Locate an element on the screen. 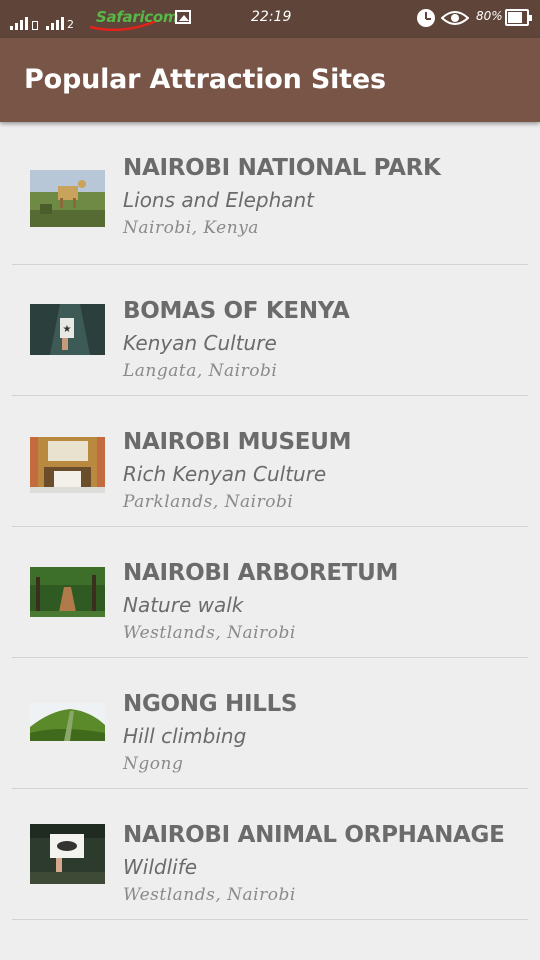 The height and width of the screenshot is (960, 540). attraction-thumbnail-bomas: ★ is located at coordinates (67, 329).